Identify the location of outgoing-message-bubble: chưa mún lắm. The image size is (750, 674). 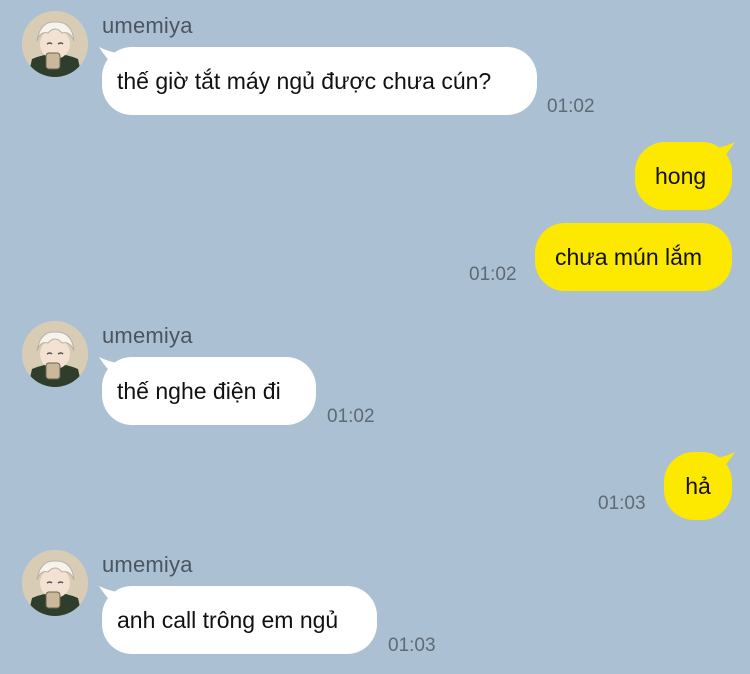
(633, 257).